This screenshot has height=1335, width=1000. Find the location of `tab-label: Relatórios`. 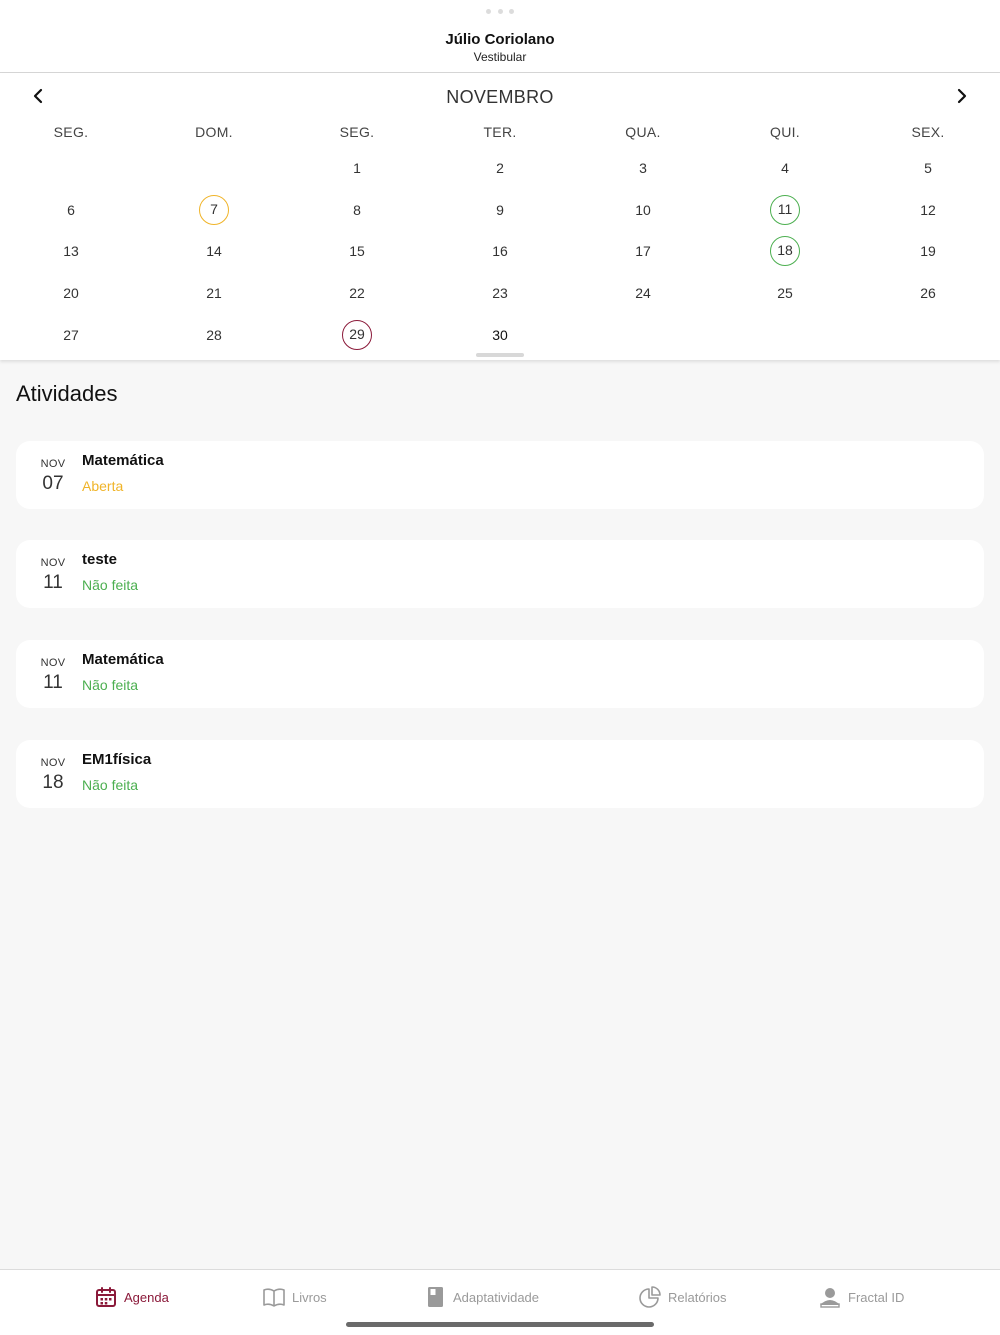

tab-label: Relatórios is located at coordinates (697, 1297).